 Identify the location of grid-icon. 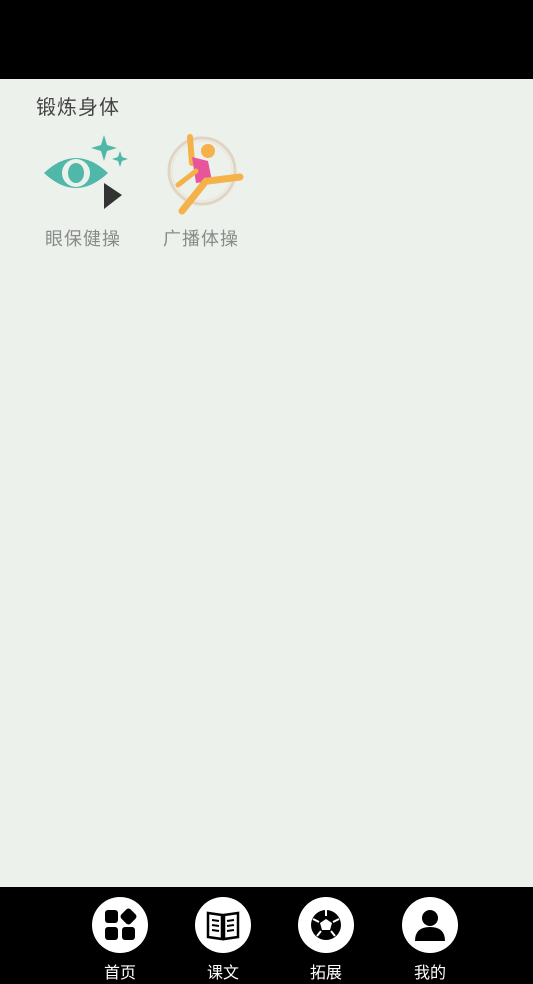
(121, 924).